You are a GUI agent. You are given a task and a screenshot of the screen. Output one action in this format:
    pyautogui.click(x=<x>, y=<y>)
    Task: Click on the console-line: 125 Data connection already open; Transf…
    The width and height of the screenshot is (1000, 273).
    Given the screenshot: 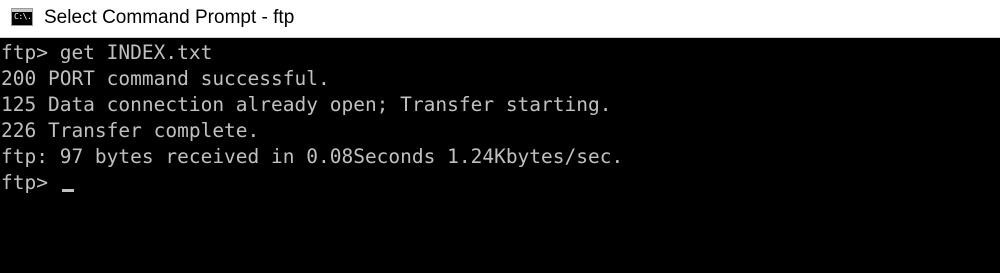 What is the action you would take?
    pyautogui.click(x=306, y=104)
    